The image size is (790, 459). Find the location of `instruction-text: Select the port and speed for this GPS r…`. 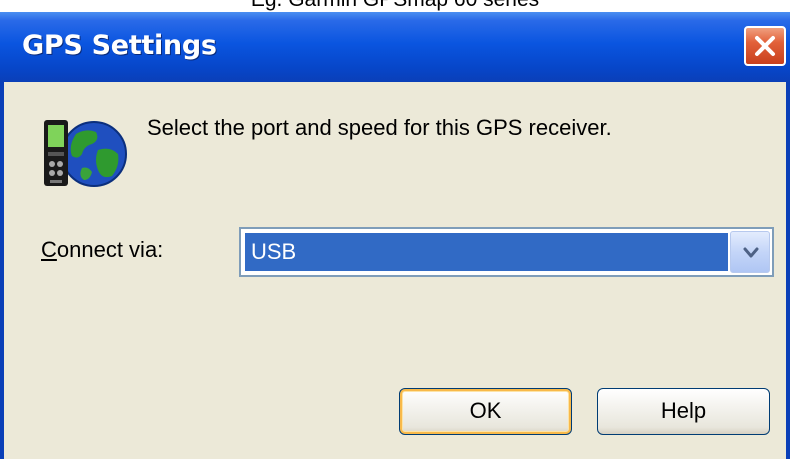

instruction-text: Select the port and speed for this GPS r… is located at coordinates (379, 127).